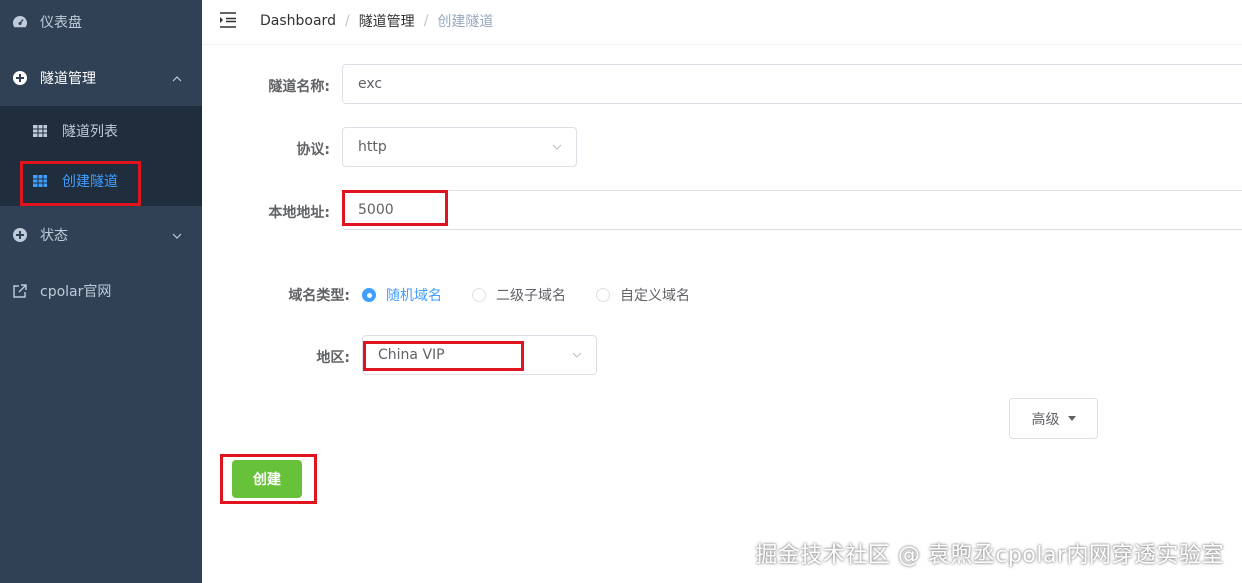 The image size is (1242, 583). What do you see at coordinates (519, 295) in the screenshot?
I see `radio-subdomain: 二级子域名` at bounding box center [519, 295].